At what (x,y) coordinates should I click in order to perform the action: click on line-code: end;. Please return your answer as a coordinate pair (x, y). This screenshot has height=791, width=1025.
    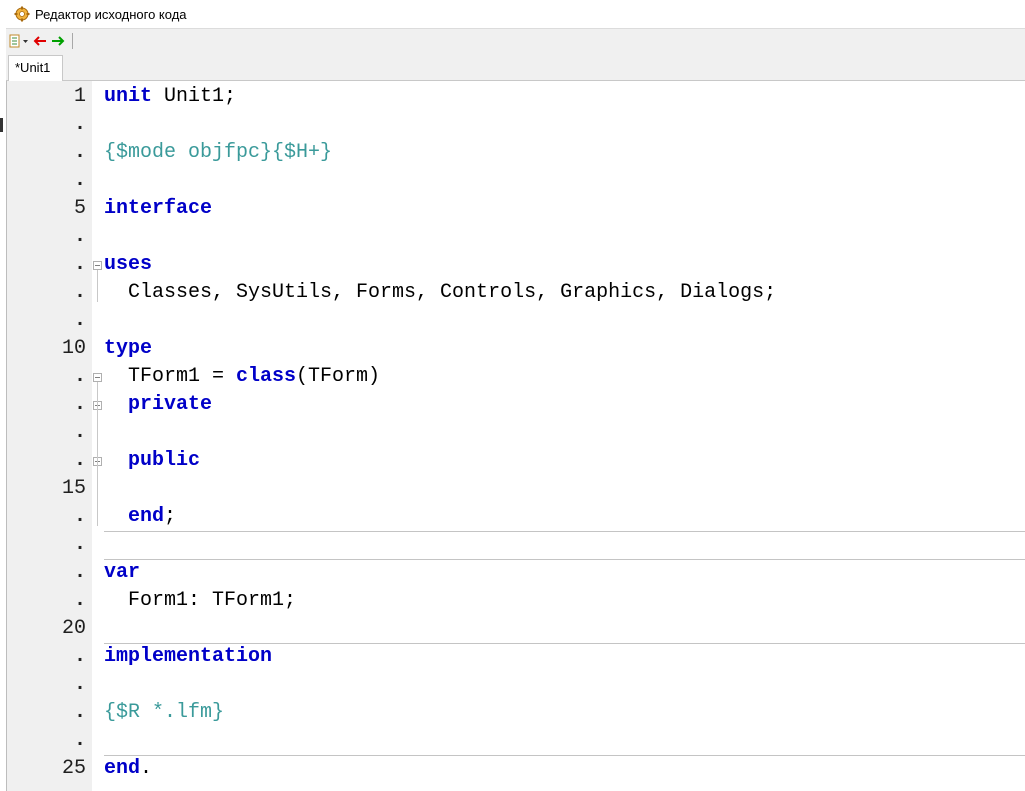
    Looking at the image, I should click on (140, 517).